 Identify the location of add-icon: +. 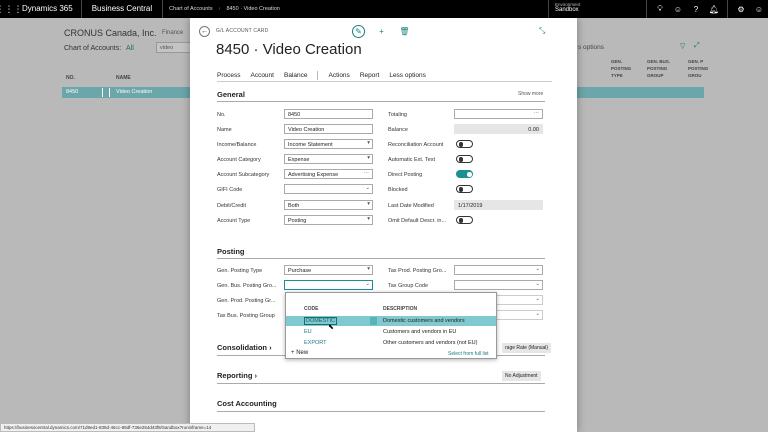
(381, 31).